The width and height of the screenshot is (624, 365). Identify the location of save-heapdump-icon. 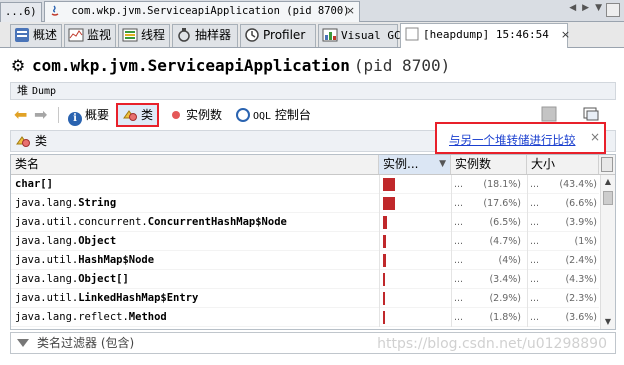
(549, 114).